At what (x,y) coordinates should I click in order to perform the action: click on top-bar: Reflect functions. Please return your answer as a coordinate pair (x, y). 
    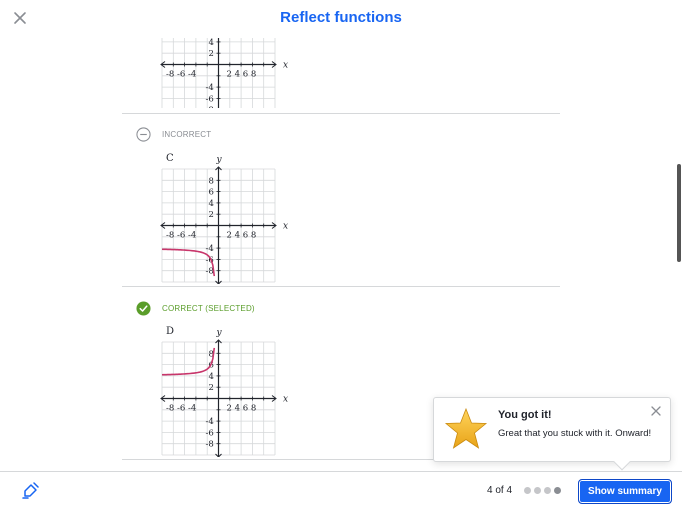
    Looking at the image, I should click on (341, 19).